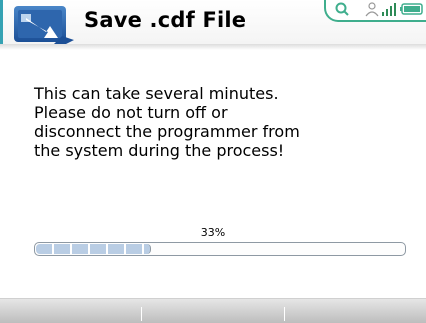 The height and width of the screenshot is (323, 426). I want to click on softkey-bar, so click(213, 310).